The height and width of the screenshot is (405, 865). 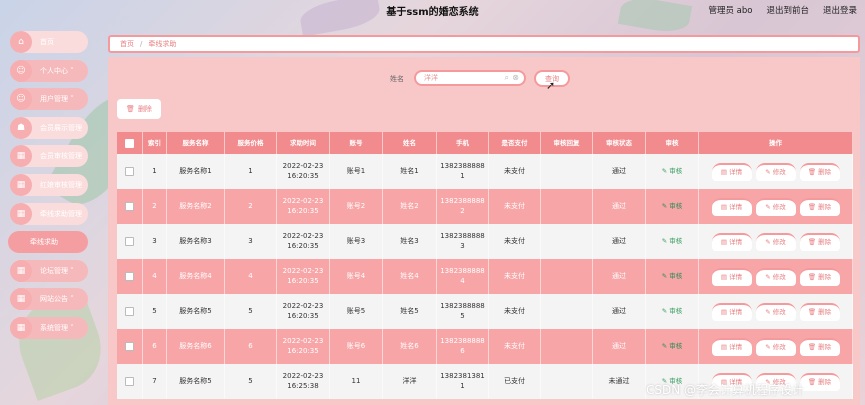 I want to click on cell-paid: 未支付, so click(x=515, y=311).